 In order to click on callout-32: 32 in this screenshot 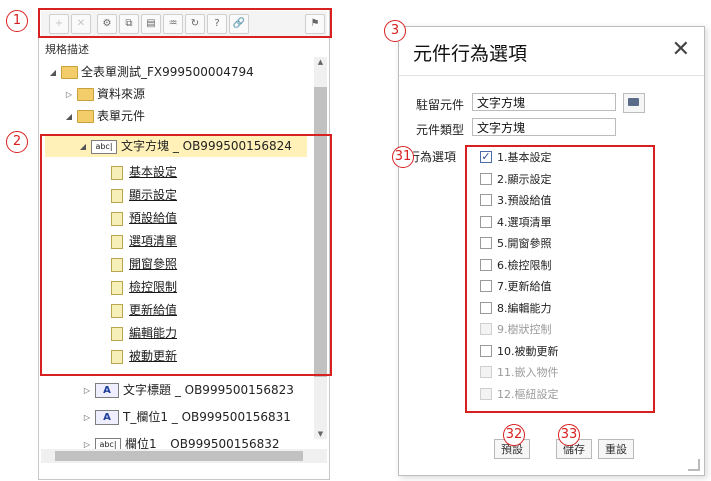, I will do `click(514, 435)`.